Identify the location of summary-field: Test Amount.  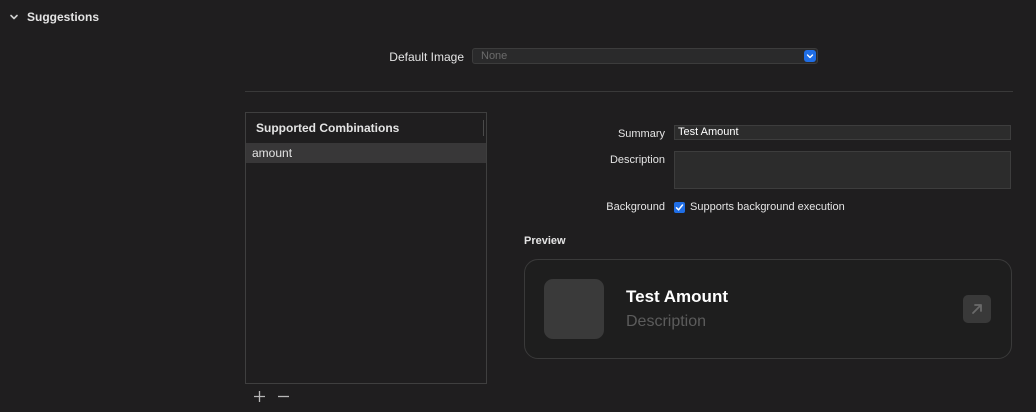
(842, 132).